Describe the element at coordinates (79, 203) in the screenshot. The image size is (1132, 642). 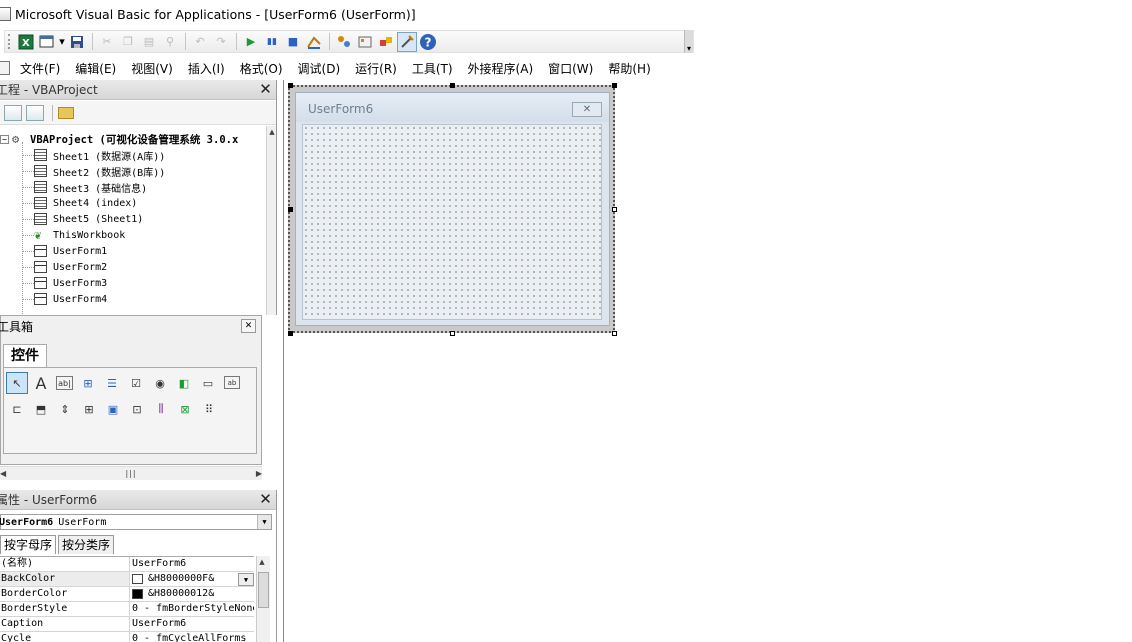
I see `tree-item-sheet4: Sheet4 (index)` at that location.